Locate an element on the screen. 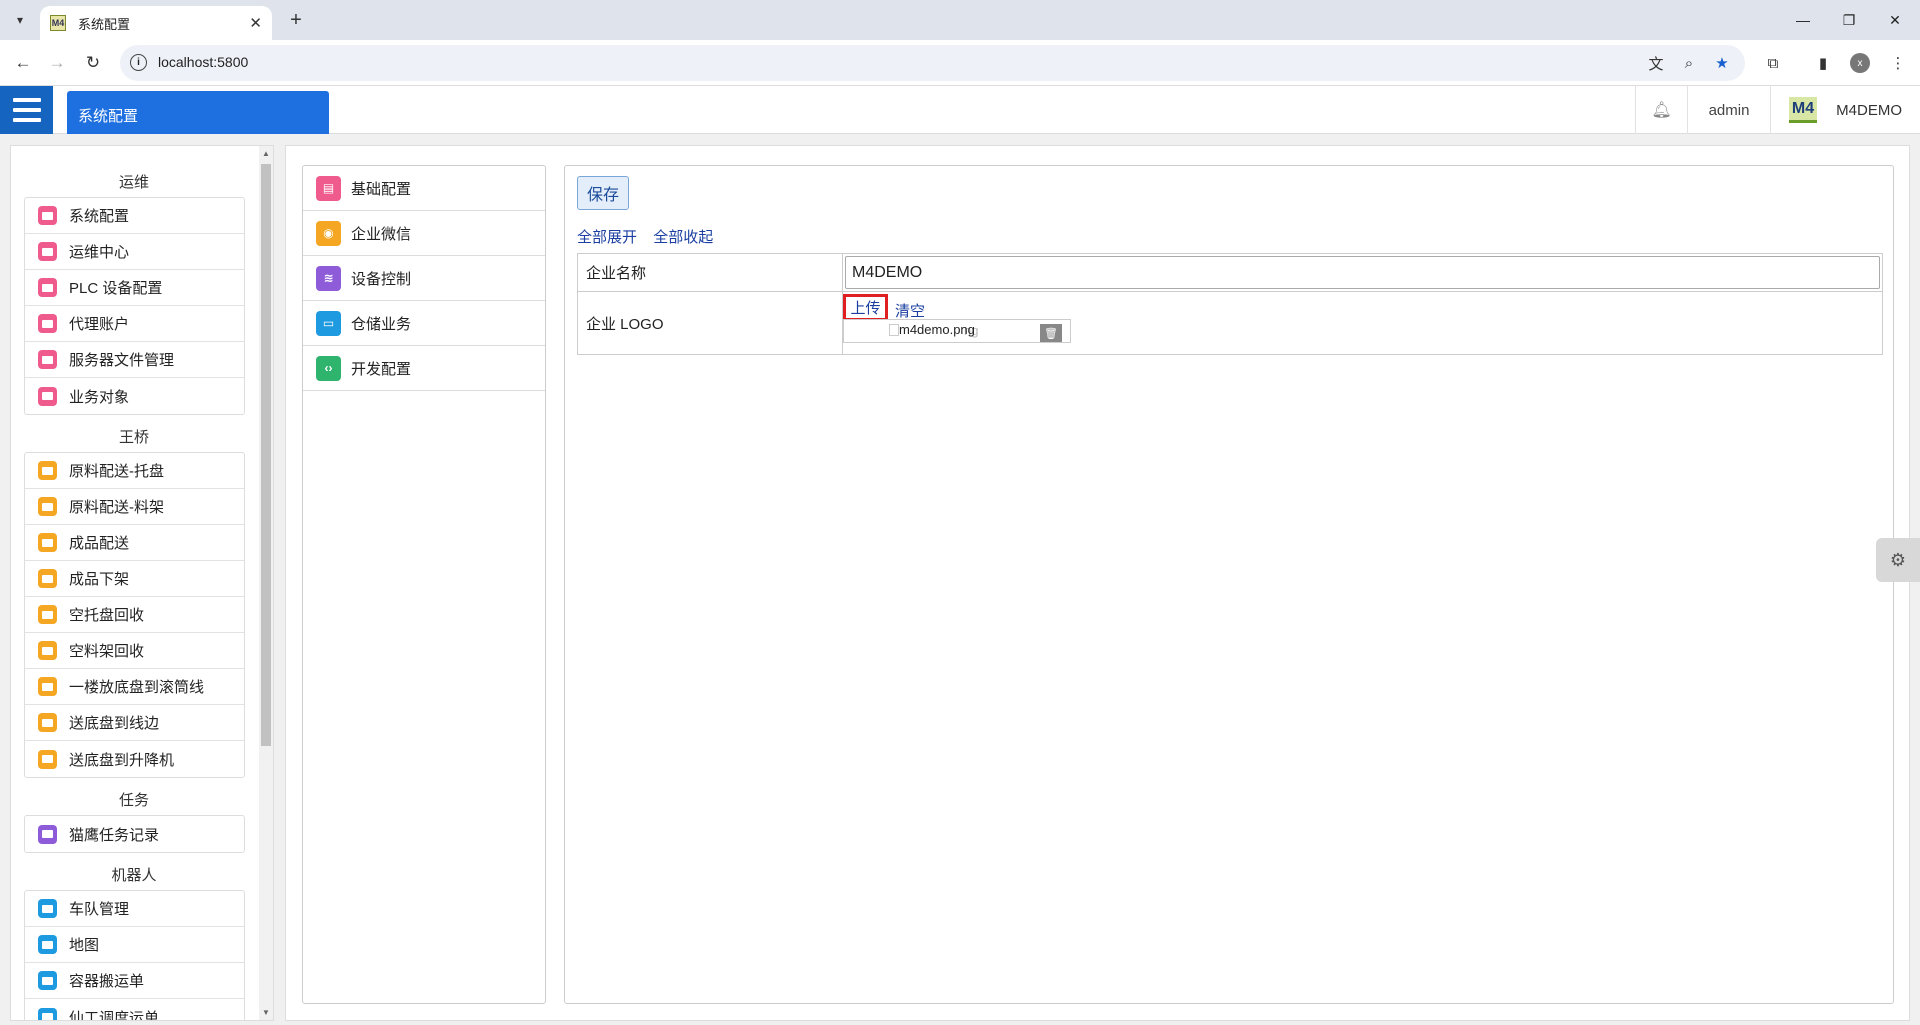  clear-link: 清空 is located at coordinates (910, 310).